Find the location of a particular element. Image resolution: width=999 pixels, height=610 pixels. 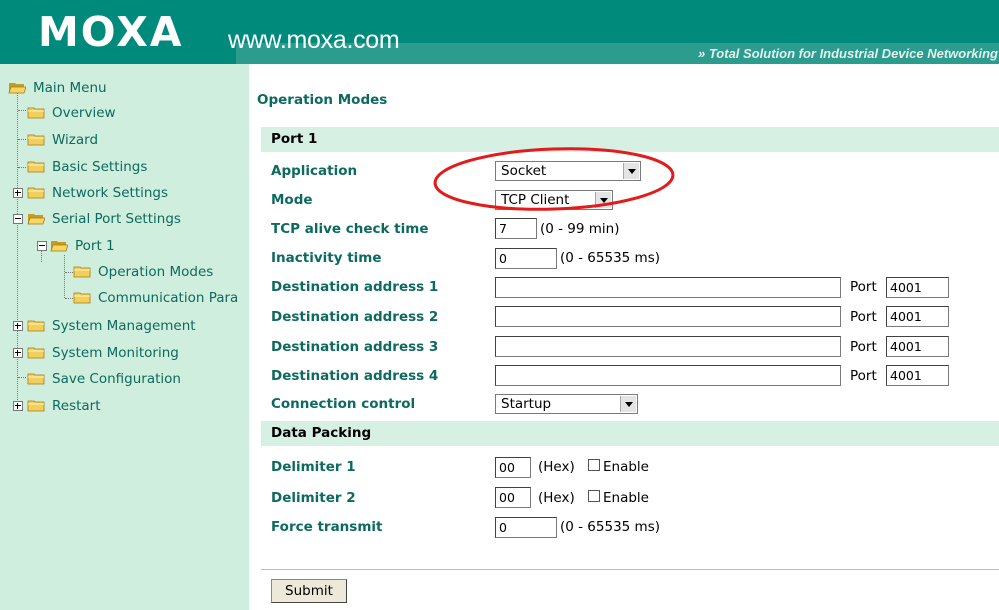

tcp-alive-check-time-hint: (0 - 99 min) is located at coordinates (580, 229).